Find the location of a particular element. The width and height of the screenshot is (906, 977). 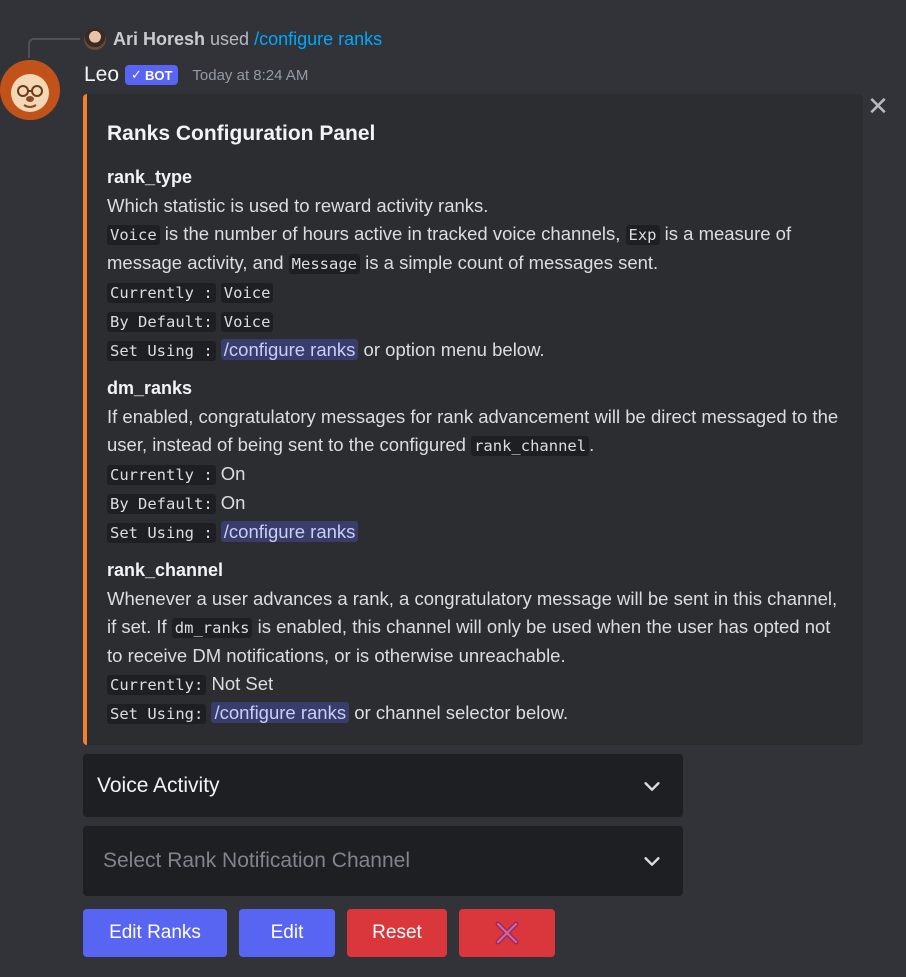

edit-ranks-button: Edit Ranks is located at coordinates (155, 933).